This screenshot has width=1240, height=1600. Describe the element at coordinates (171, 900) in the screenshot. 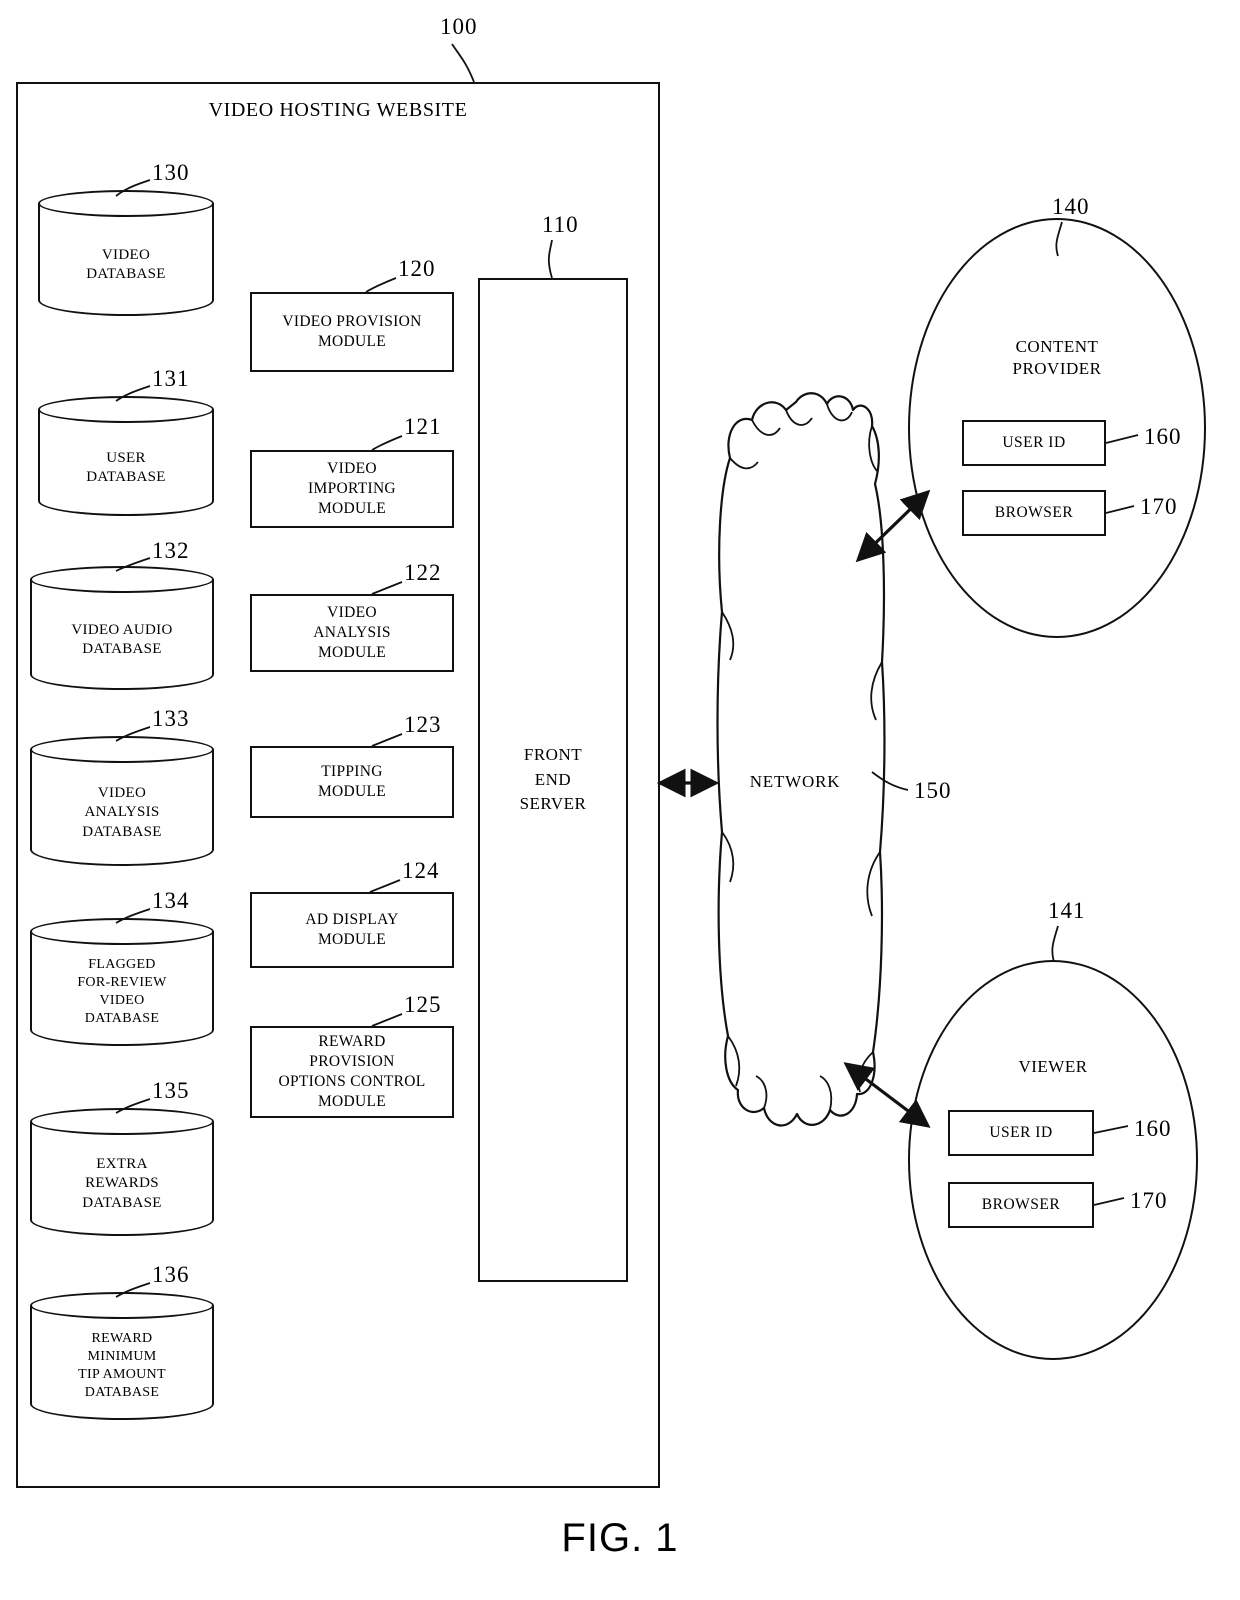

I see `ref-numeral-134: 134` at that location.